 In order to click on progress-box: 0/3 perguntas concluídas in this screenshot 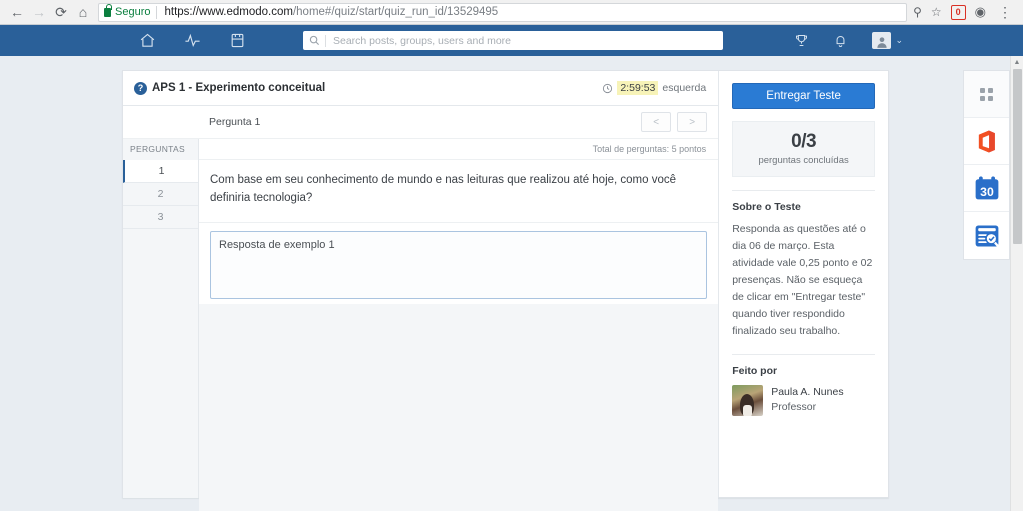, I will do `click(803, 149)`.